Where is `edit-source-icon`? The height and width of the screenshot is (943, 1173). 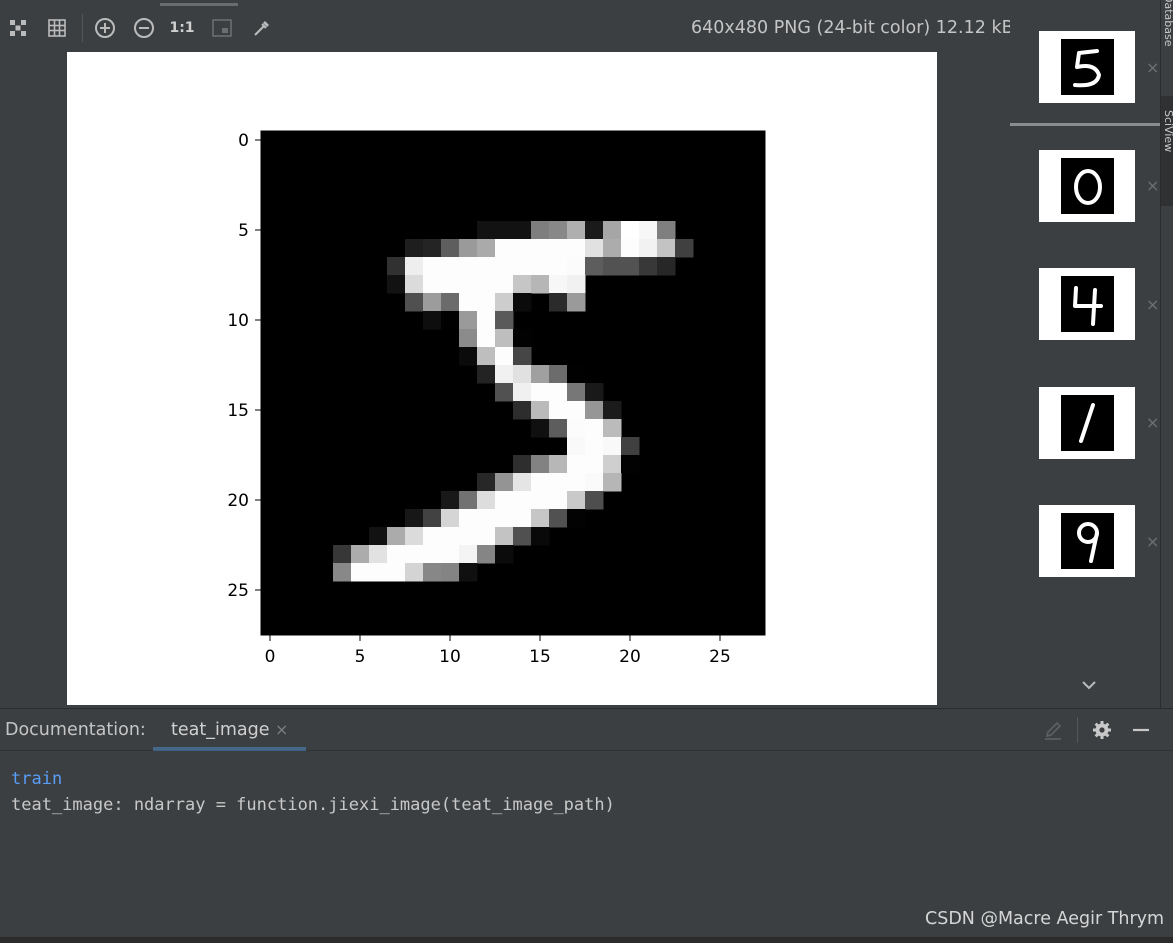
edit-source-icon is located at coordinates (1053, 730).